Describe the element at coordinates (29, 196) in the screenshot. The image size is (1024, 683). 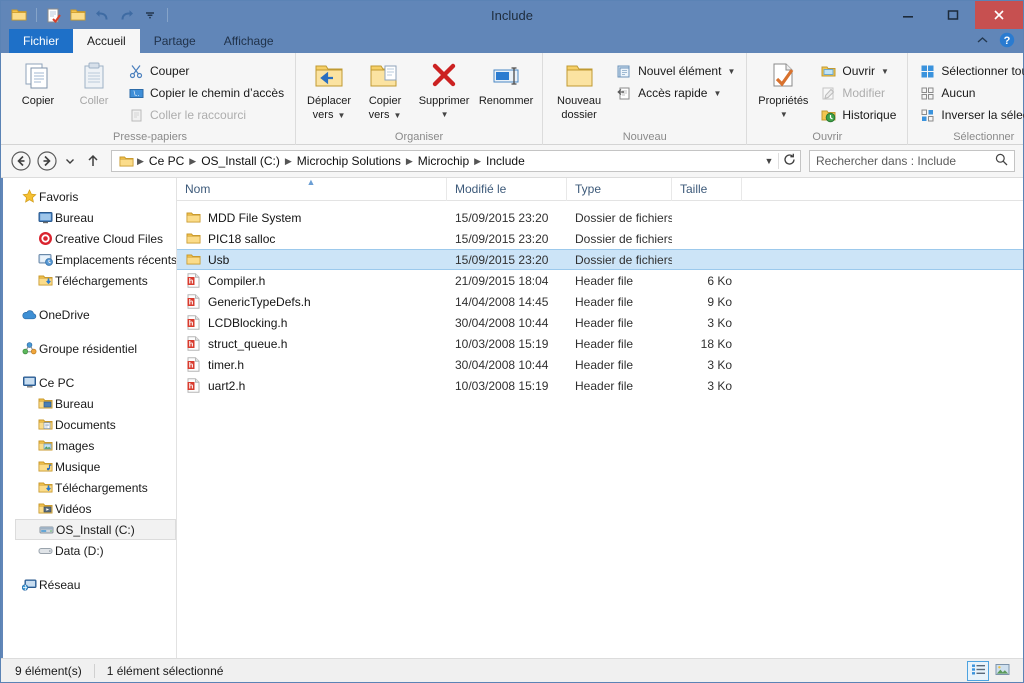
I see `star-icon` at that location.